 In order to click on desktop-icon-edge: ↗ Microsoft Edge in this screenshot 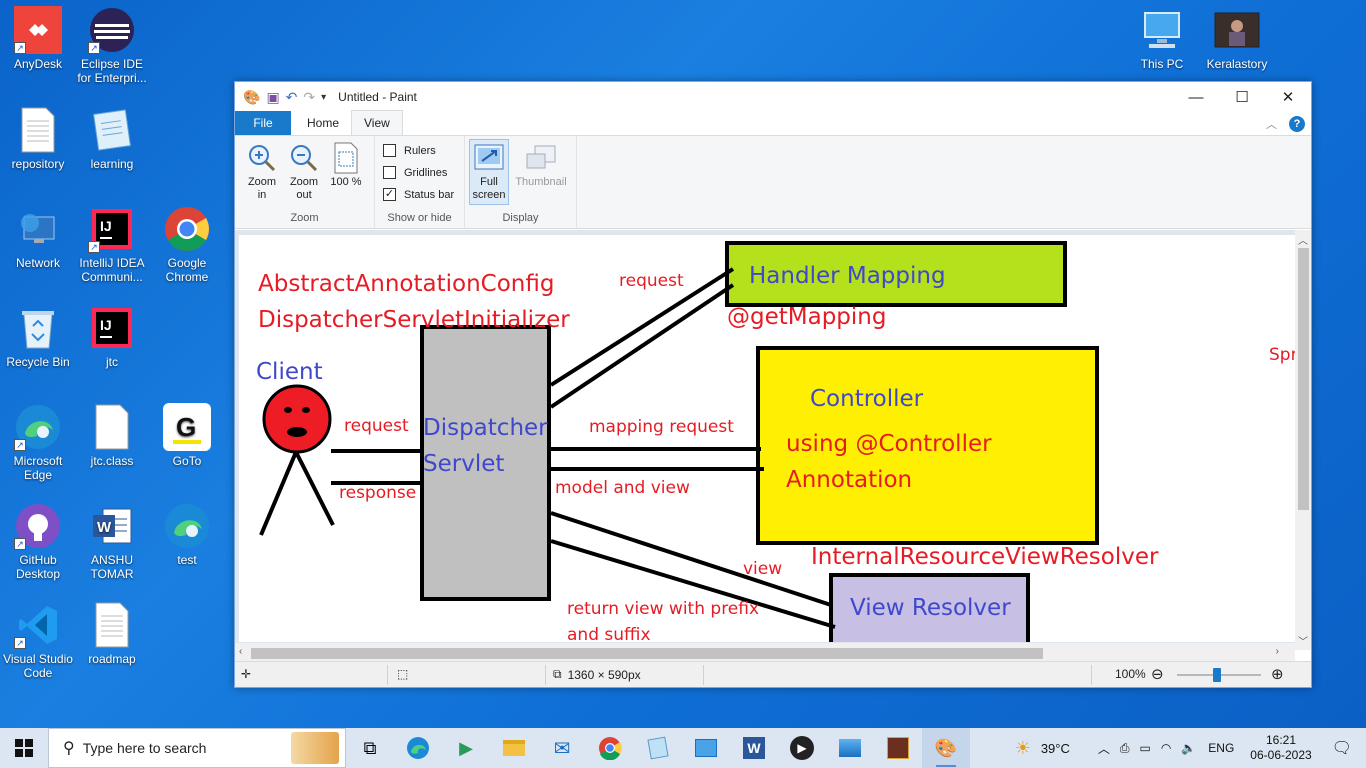, I will do `click(38, 442)`.